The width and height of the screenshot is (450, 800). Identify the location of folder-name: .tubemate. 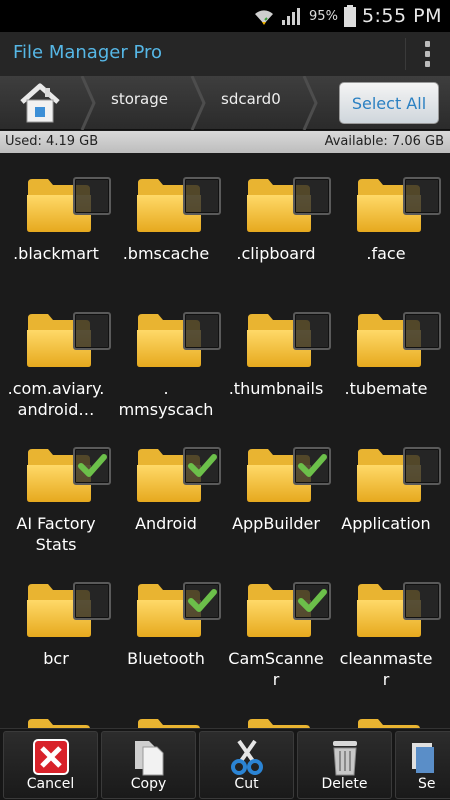
(386, 388).